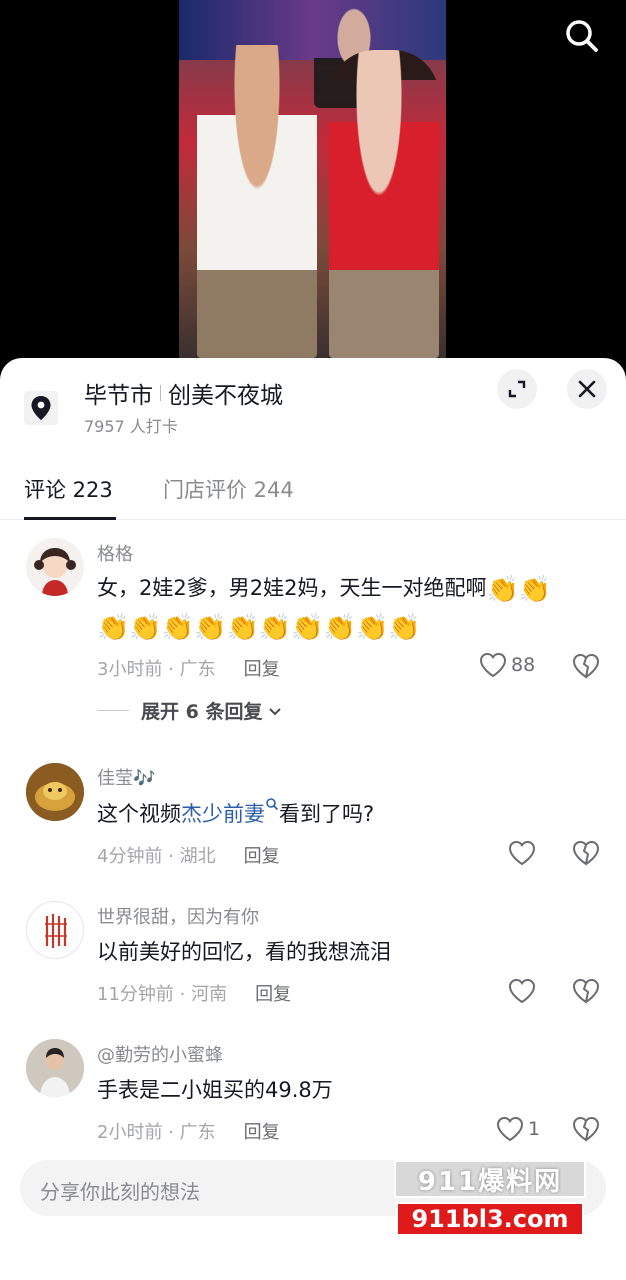  I want to click on chevron-down-icon, so click(275, 711).